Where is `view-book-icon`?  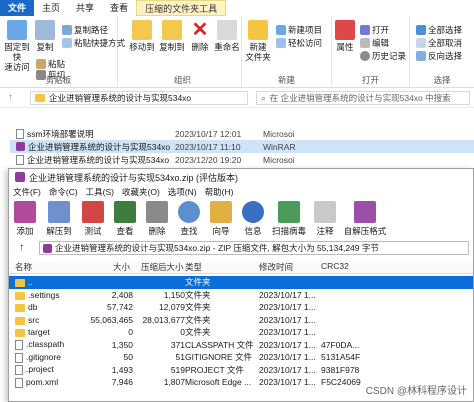
view-book-icon is located at coordinates (125, 212).